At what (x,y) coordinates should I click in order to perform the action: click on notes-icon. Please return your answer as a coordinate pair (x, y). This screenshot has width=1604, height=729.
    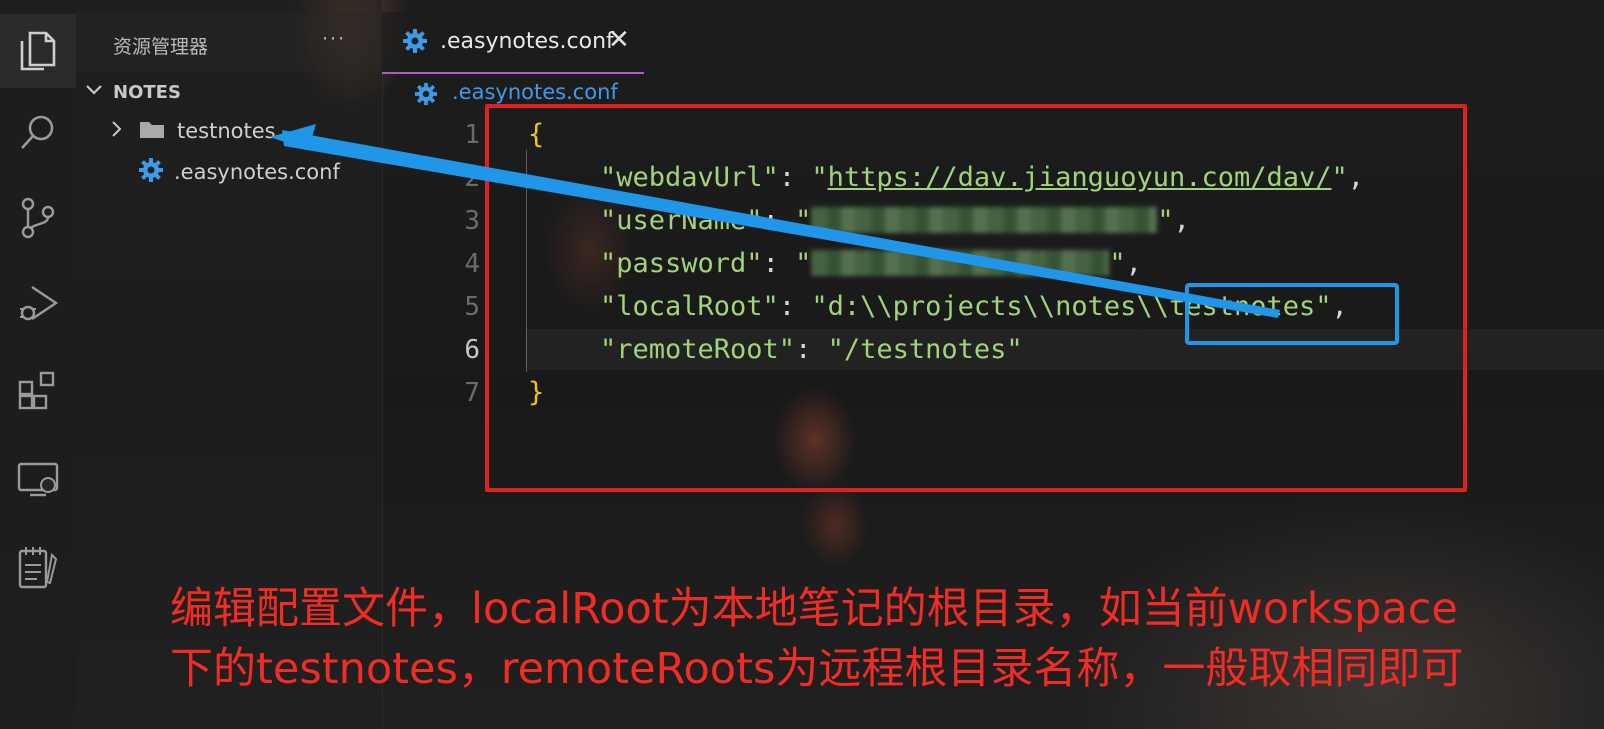
    Looking at the image, I should click on (38, 567).